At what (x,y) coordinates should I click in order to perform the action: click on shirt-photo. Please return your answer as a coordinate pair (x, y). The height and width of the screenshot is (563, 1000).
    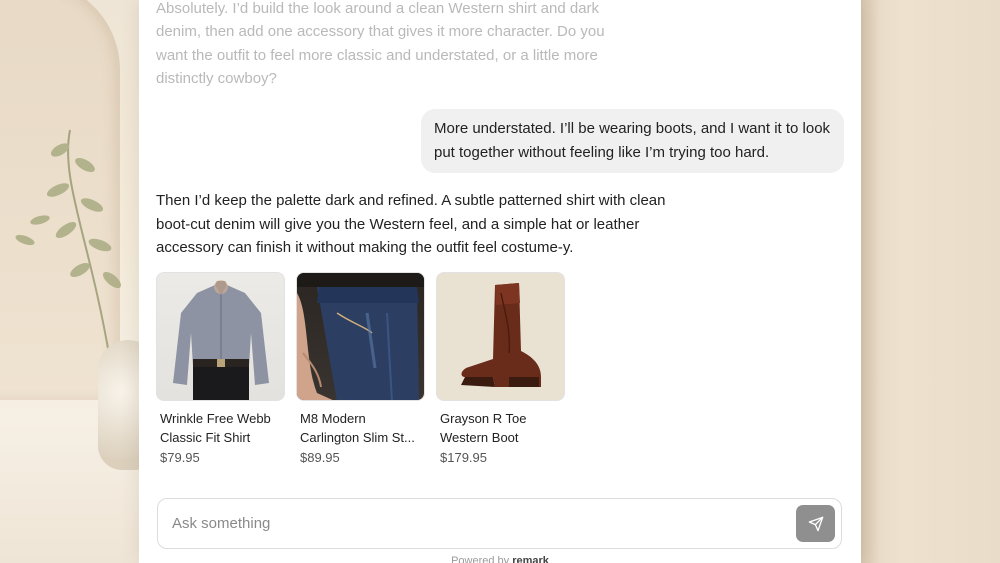
    Looking at the image, I should click on (220, 336).